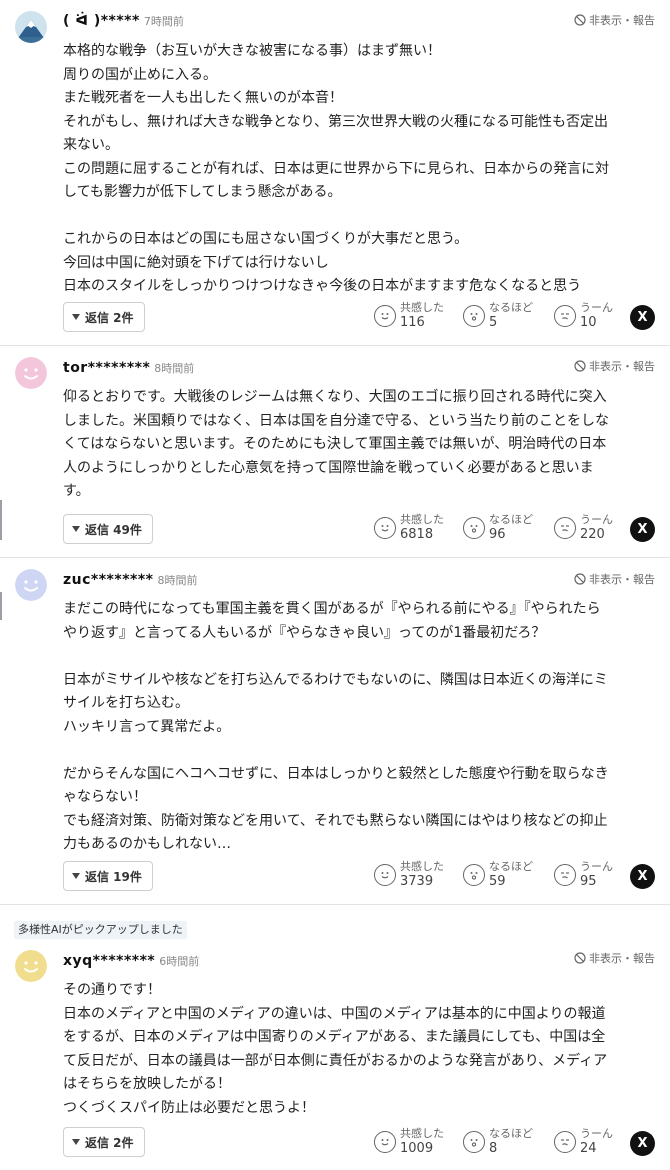 The image size is (670, 1170). I want to click on yellow-face-avatar, so click(31, 966).